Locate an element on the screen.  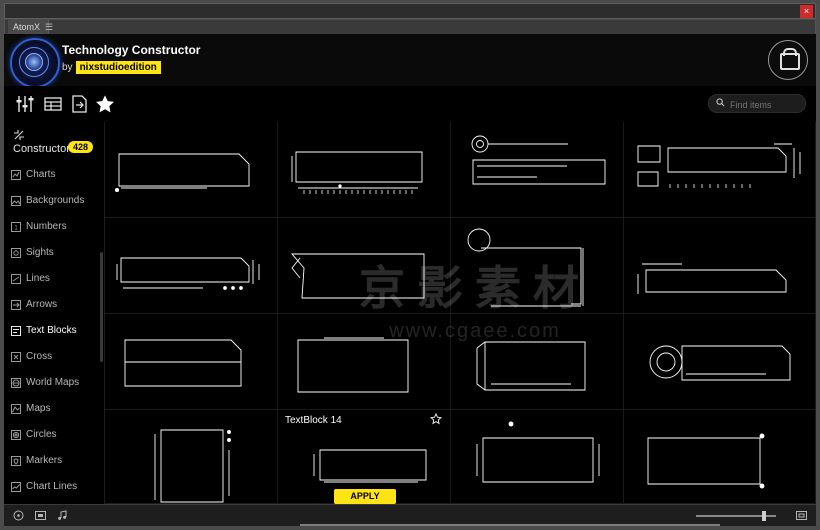
sidebar-item-lines: Lines is located at coordinates (54, 279).